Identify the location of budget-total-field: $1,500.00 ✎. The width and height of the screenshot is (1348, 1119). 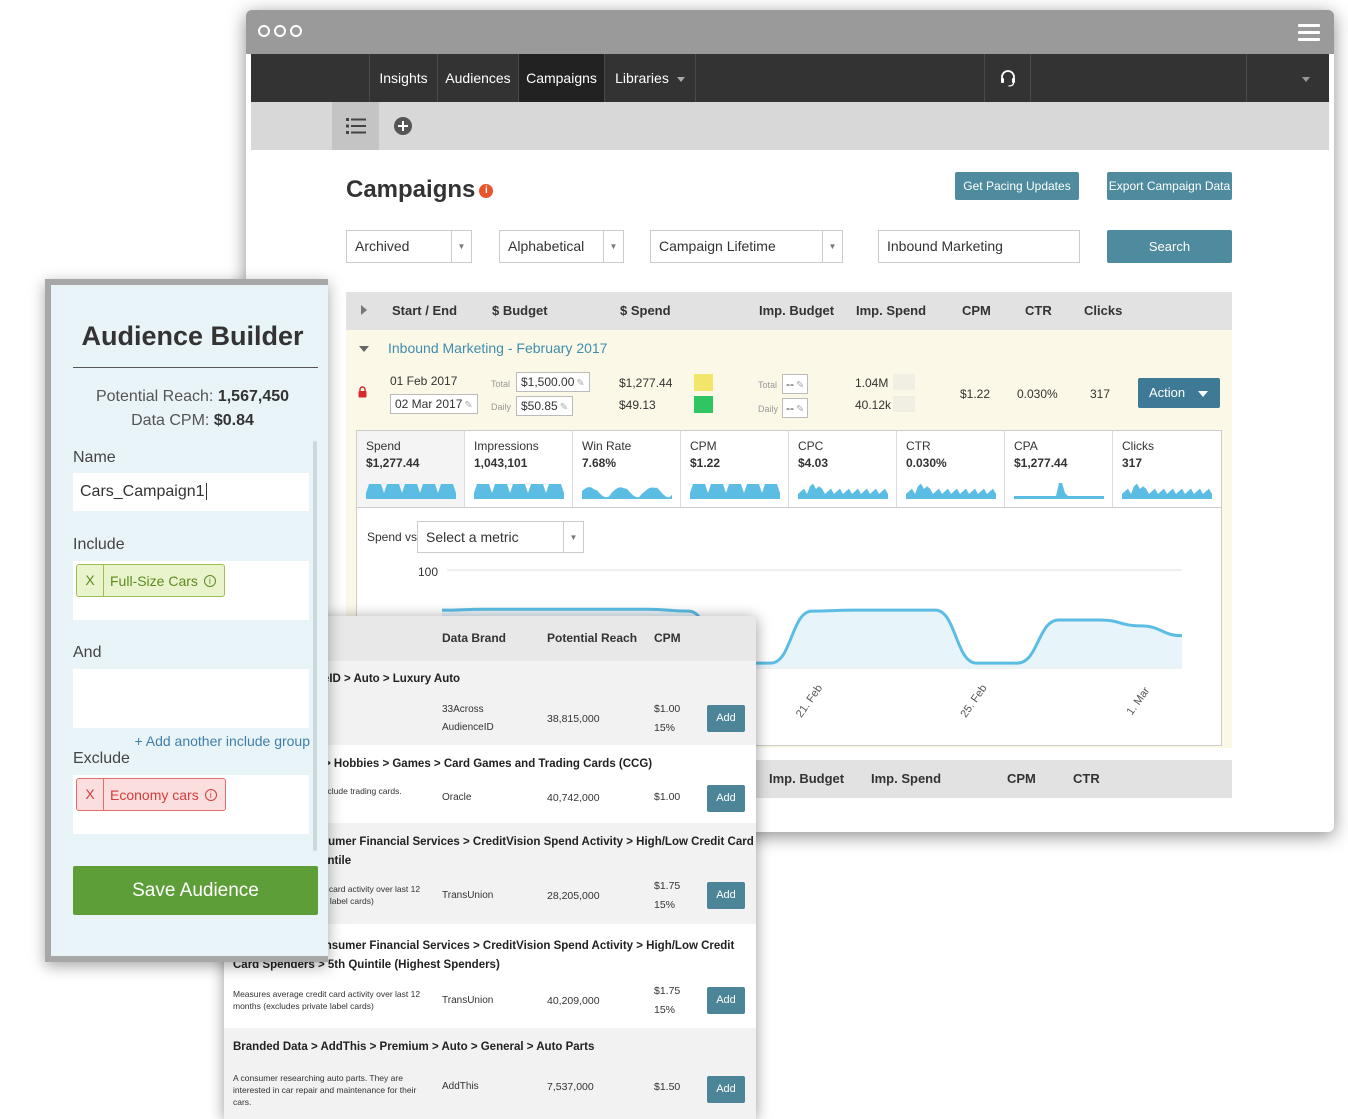
(553, 382).